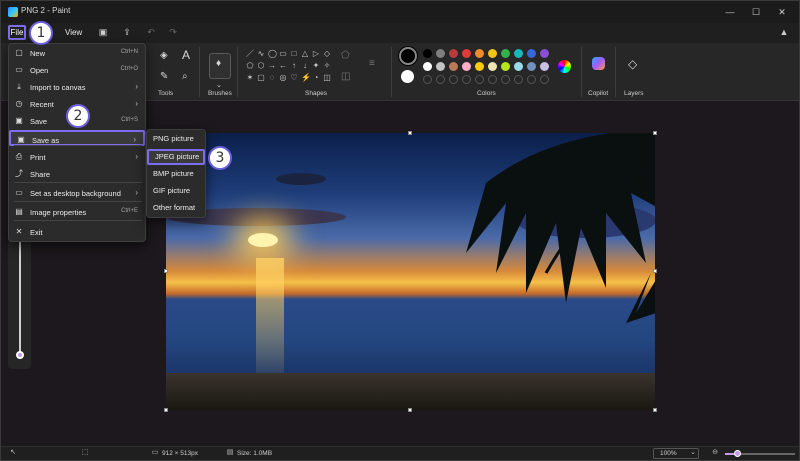 The image size is (800, 461). I want to click on shape-tool: ▢, so click(261, 78).